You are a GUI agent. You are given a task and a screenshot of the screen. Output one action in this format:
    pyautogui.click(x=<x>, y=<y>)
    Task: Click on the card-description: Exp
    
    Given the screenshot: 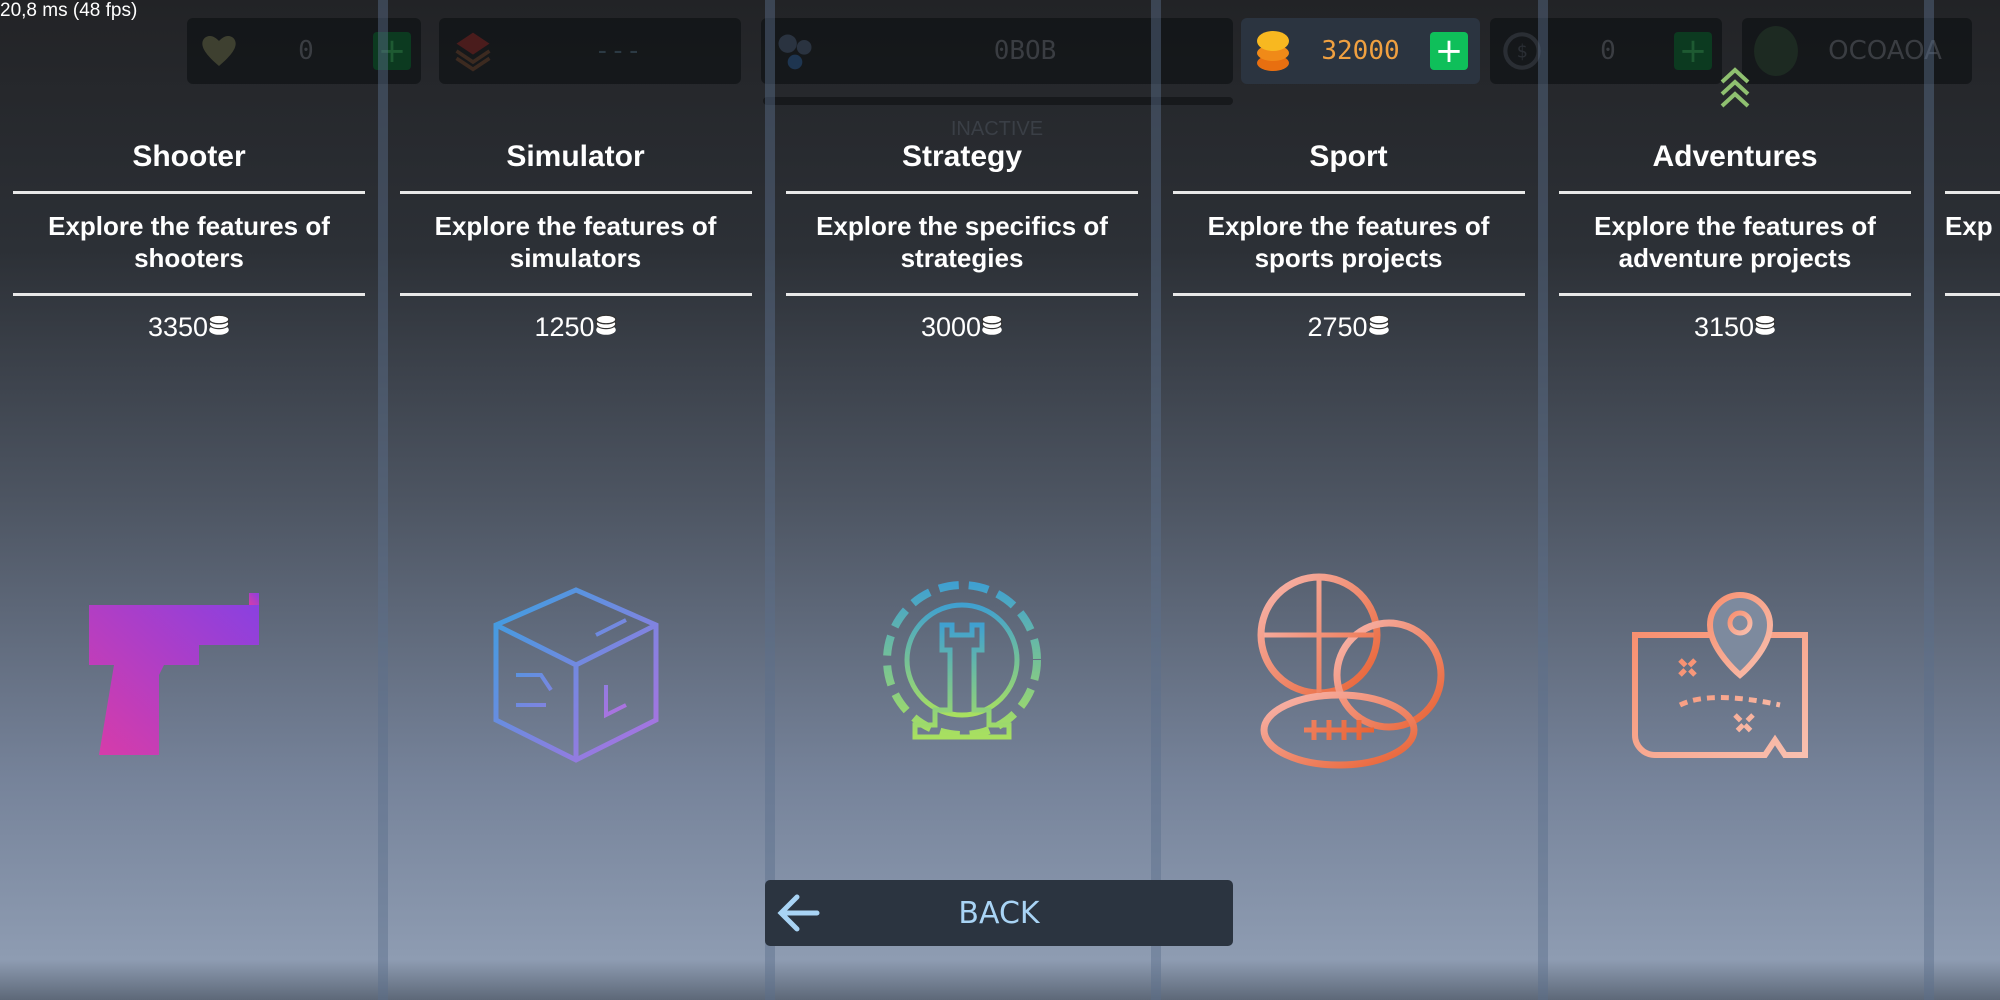 What is the action you would take?
    pyautogui.click(x=1969, y=226)
    